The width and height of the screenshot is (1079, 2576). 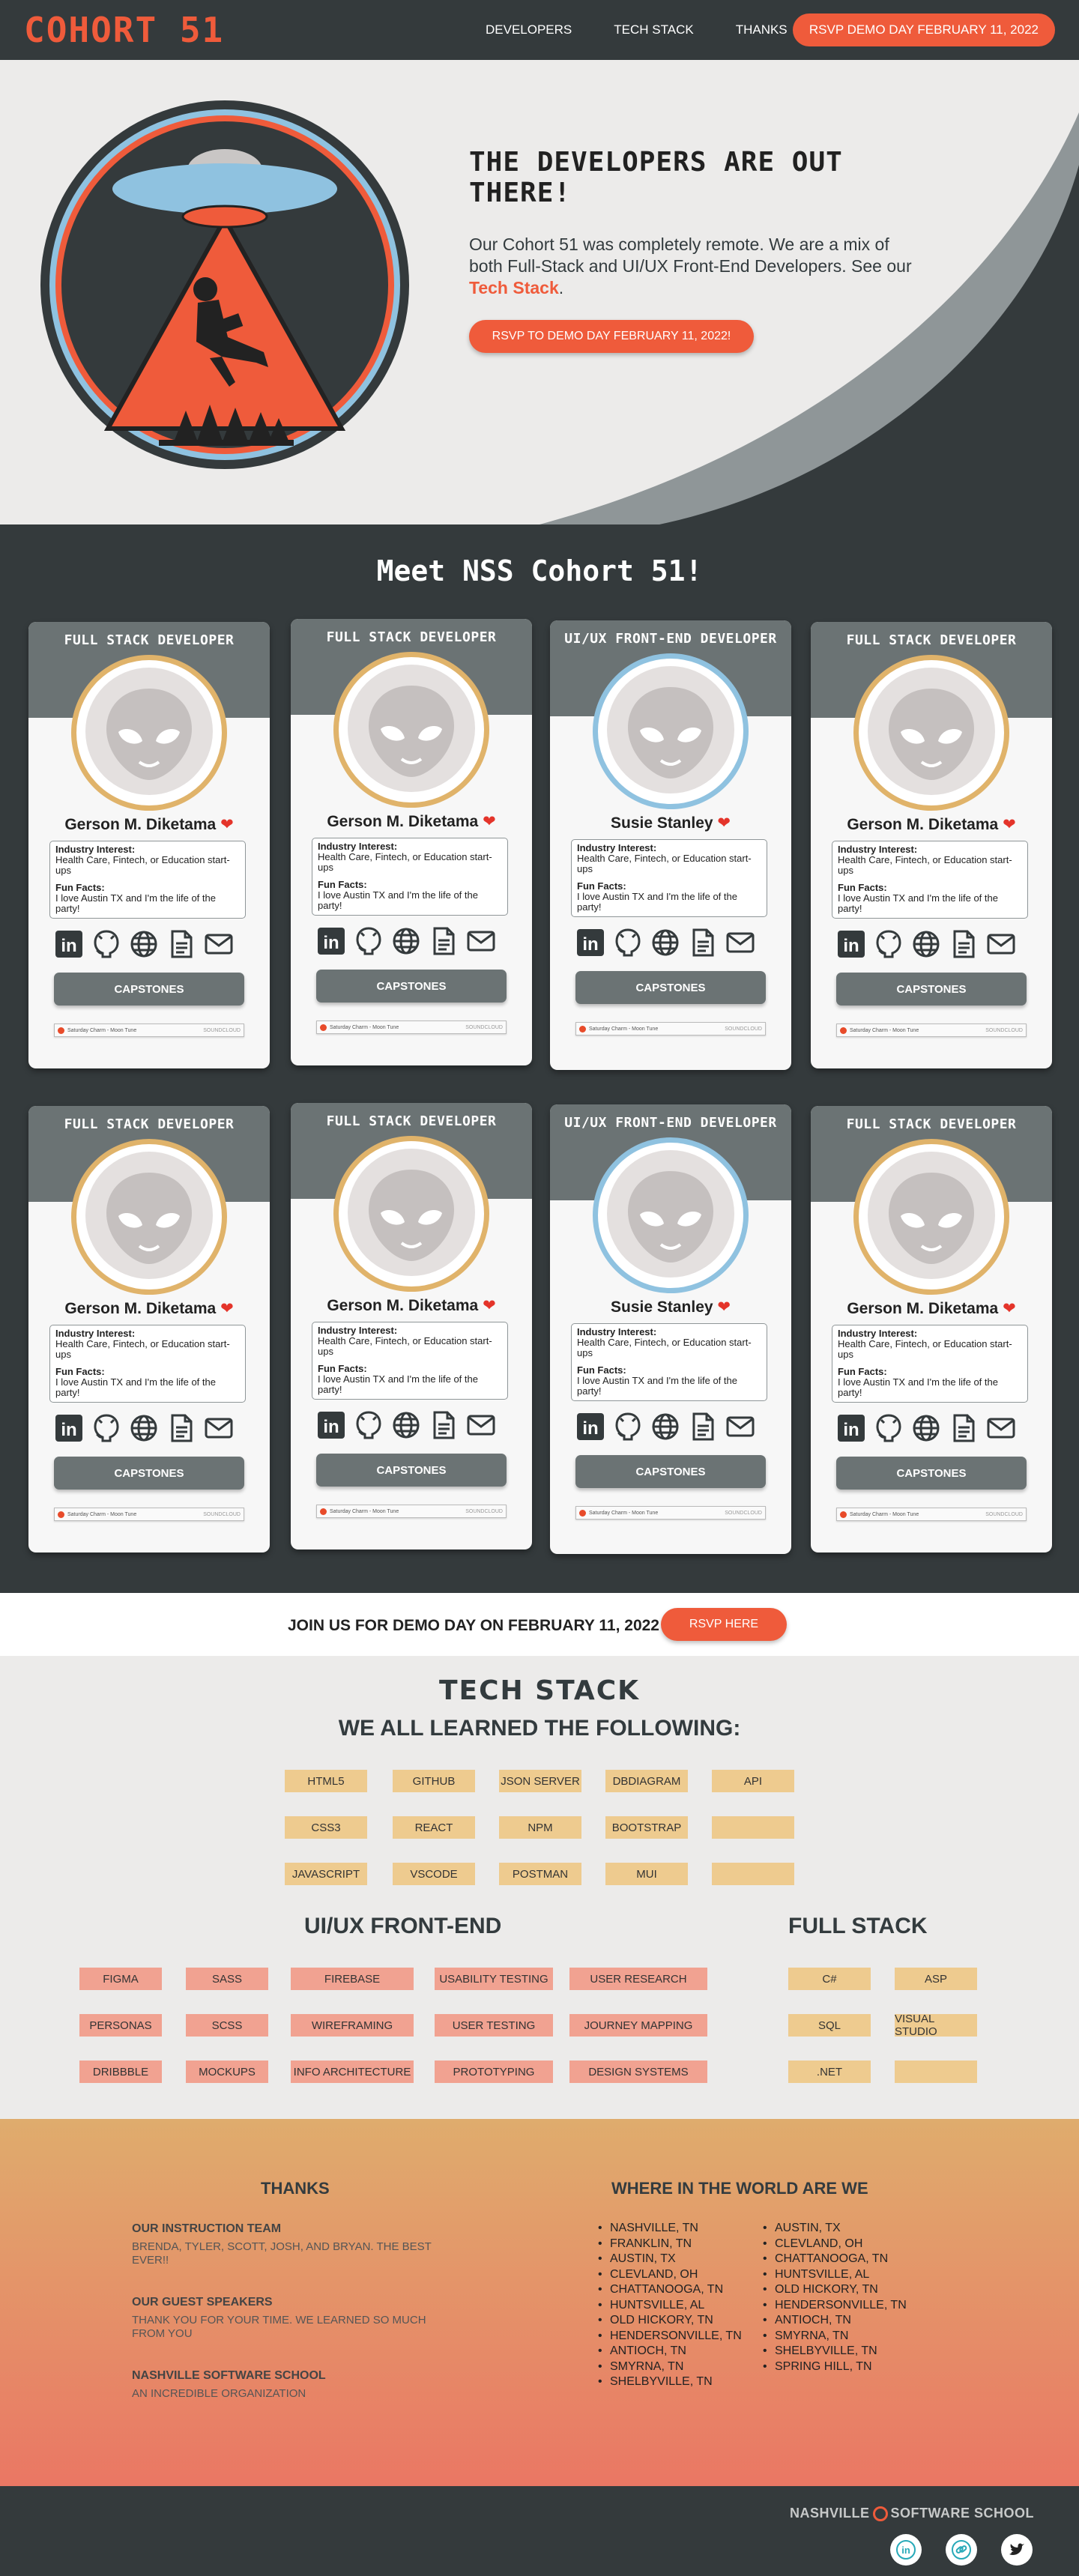 I want to click on nss-logo-right: SOFTWARE SCHOOL, so click(x=962, y=2513).